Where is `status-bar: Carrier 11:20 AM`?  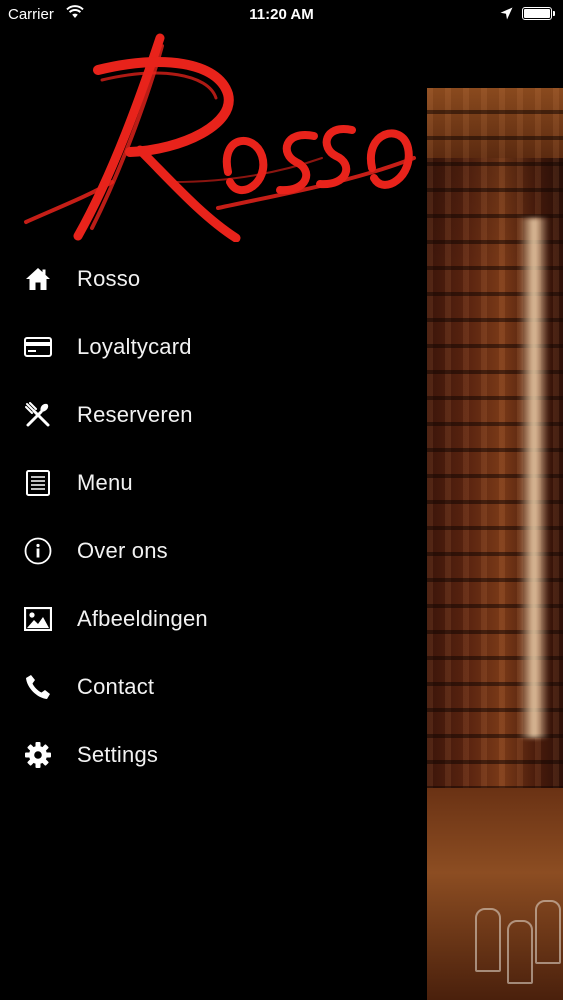 status-bar: Carrier 11:20 AM is located at coordinates (281, 15).